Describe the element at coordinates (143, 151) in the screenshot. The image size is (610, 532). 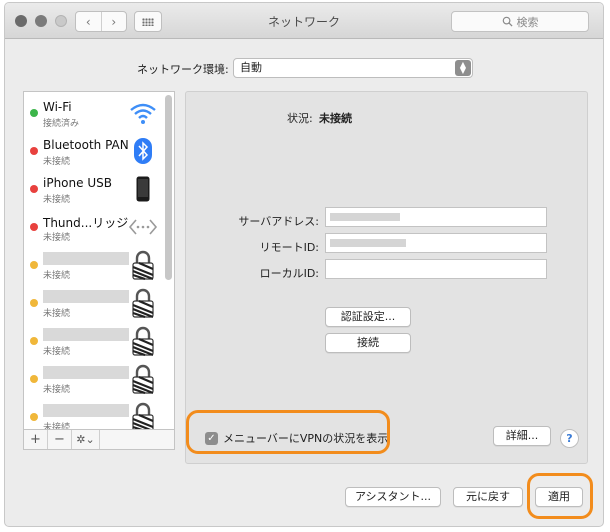
I see `bluetooth-icon` at that location.